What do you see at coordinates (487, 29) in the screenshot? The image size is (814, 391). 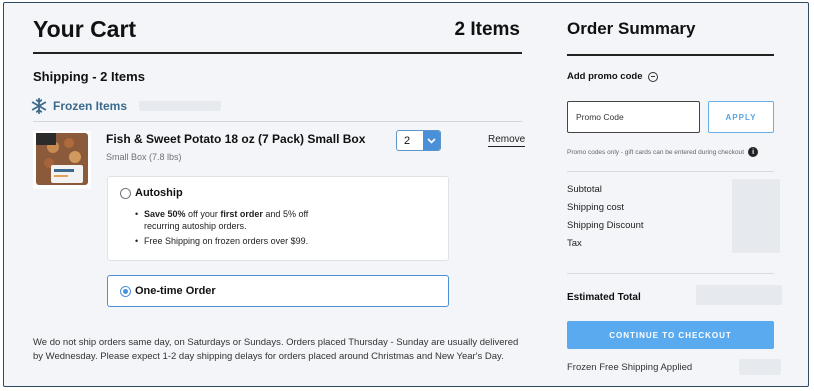 I see `cart-item-count: 2 Items` at bounding box center [487, 29].